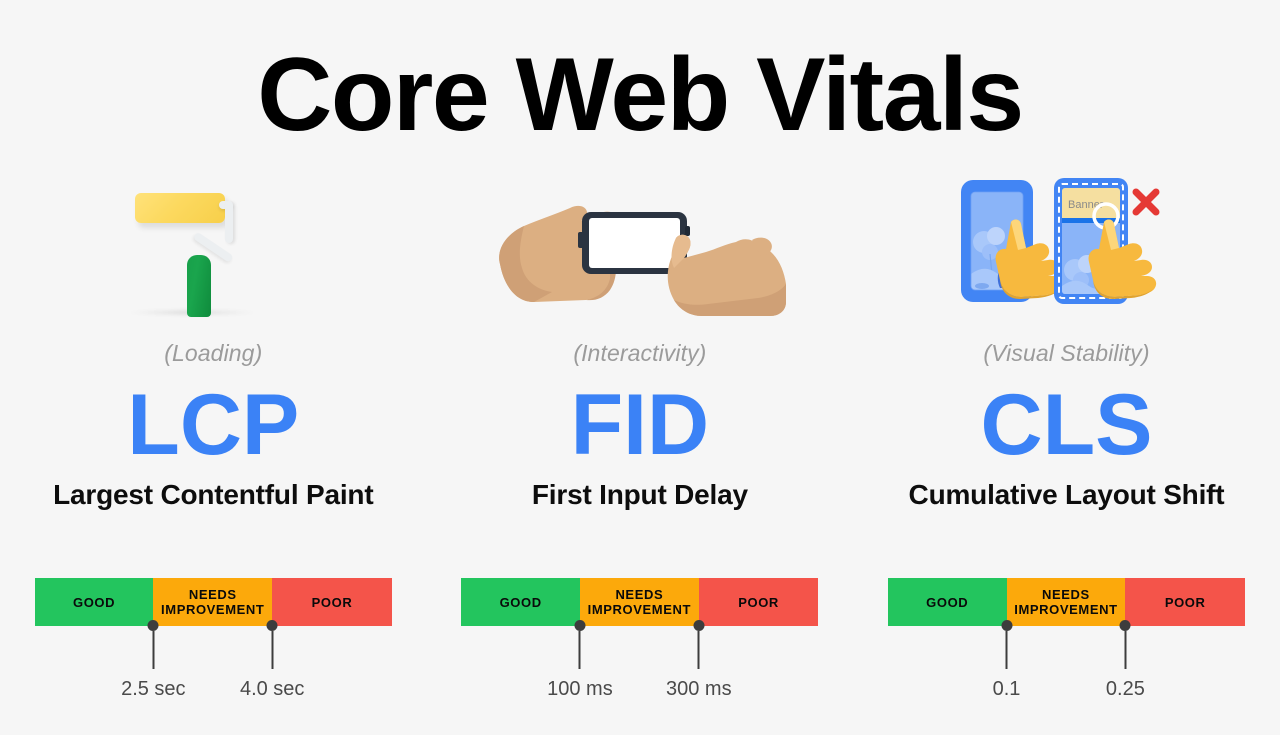  Describe the element at coordinates (272, 689) in the screenshot. I see `threshold-label: 4.0 sec` at that location.